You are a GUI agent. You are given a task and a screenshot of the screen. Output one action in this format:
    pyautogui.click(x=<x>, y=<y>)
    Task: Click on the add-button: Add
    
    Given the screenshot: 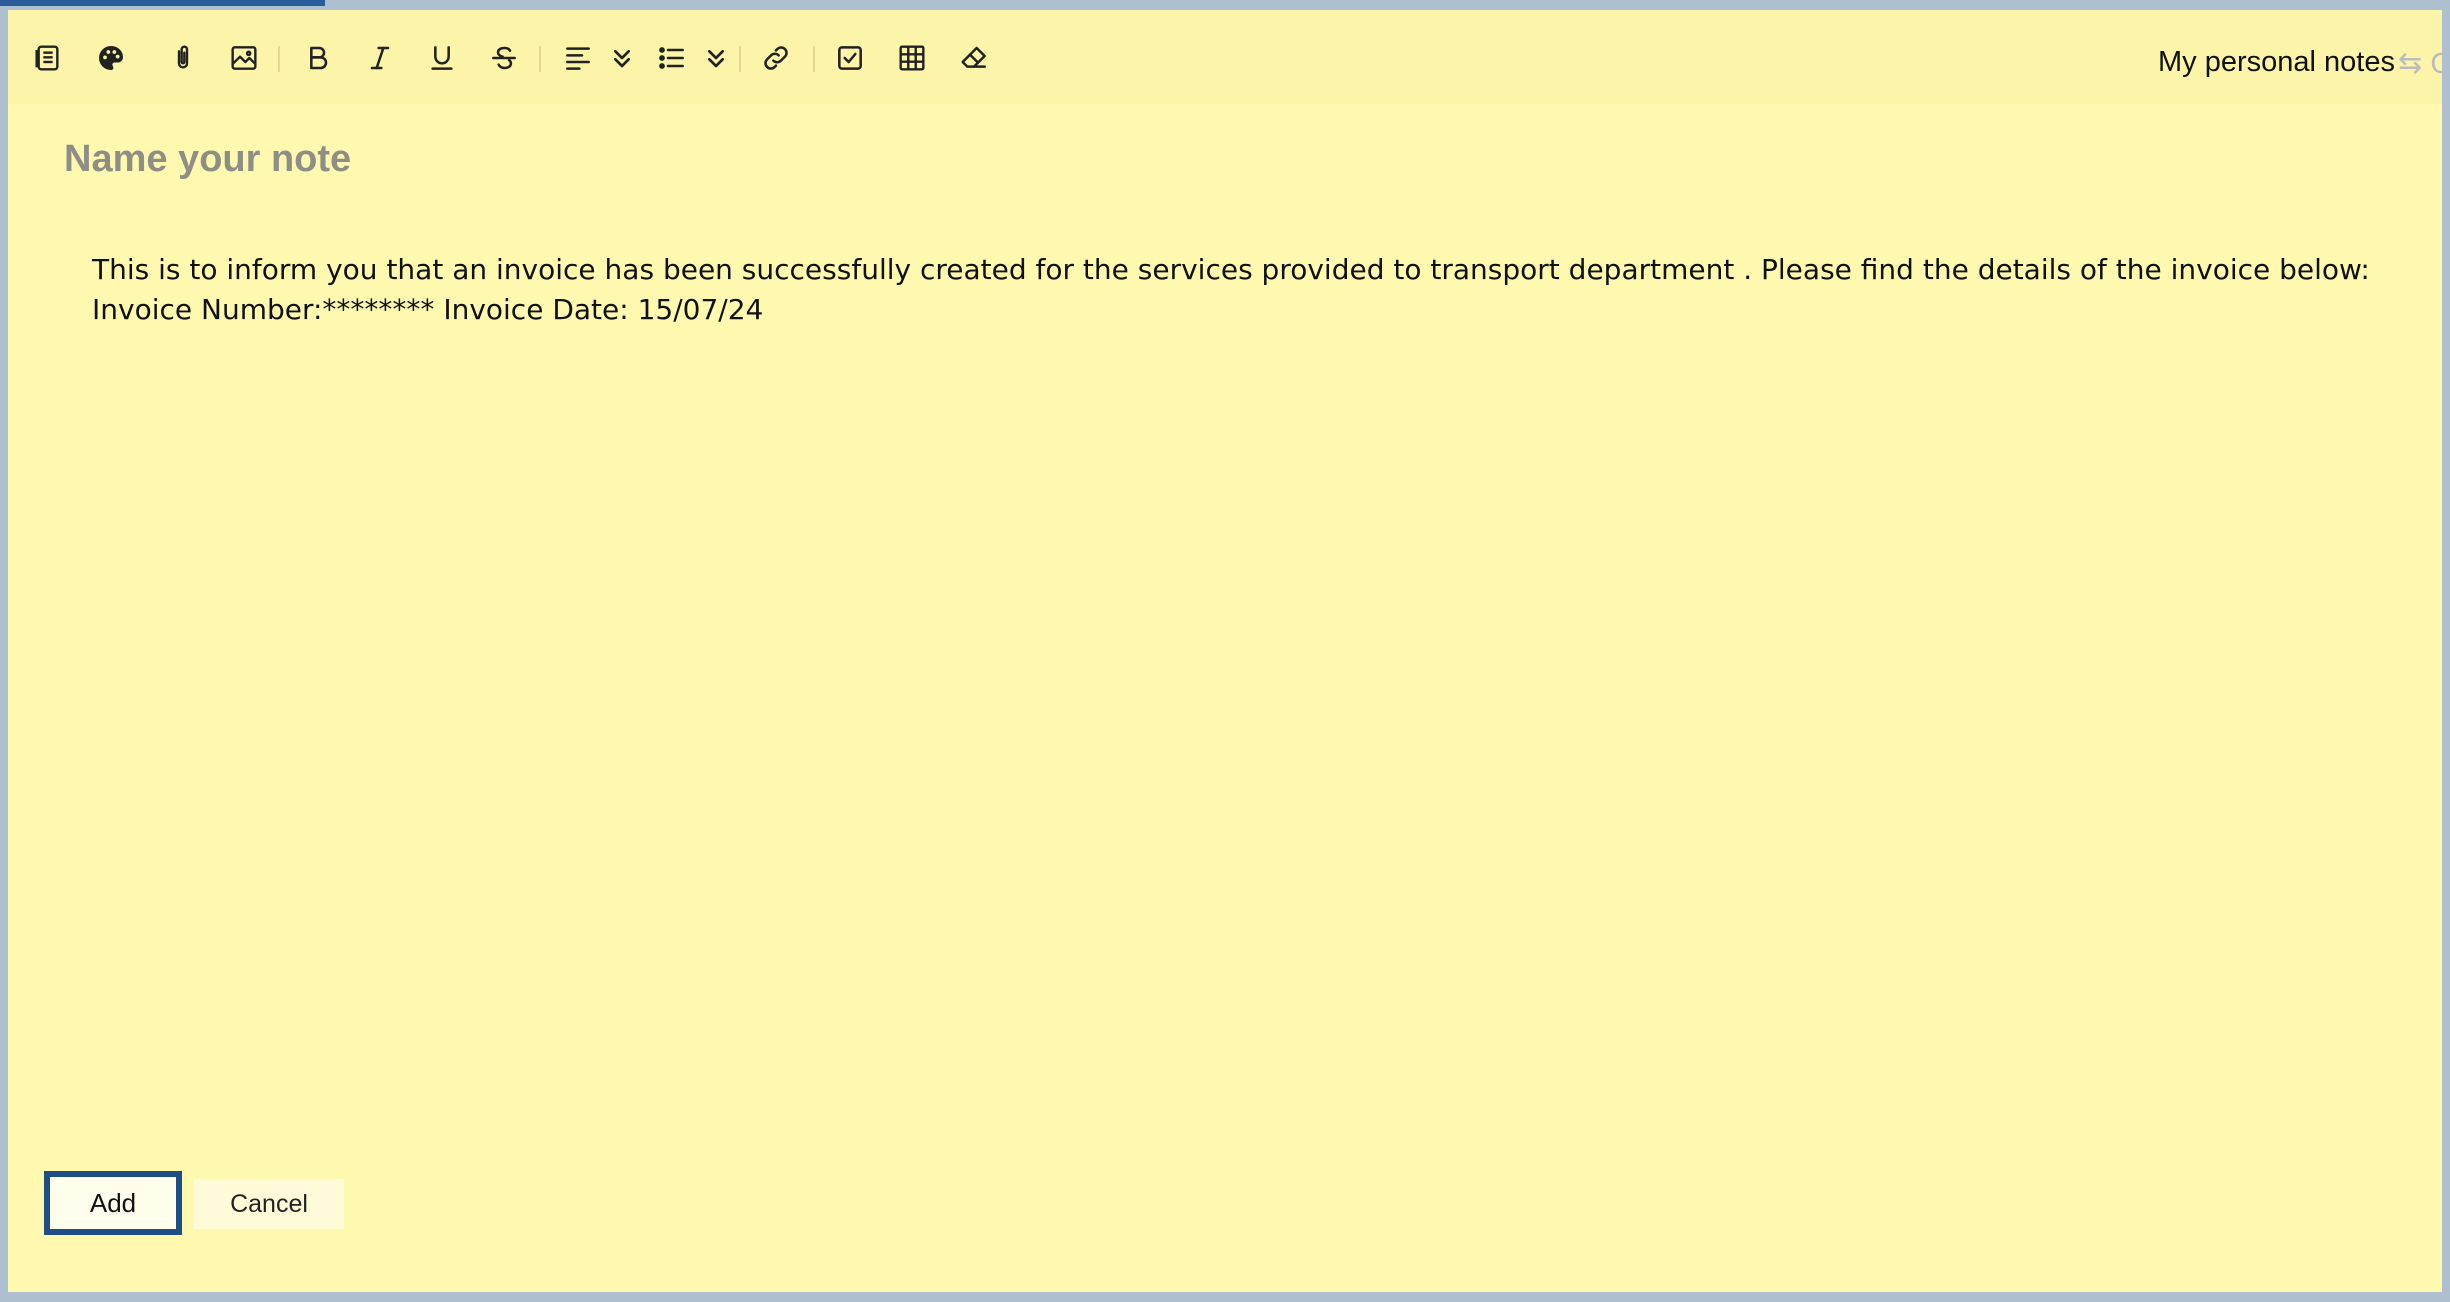 What is the action you would take?
    pyautogui.click(x=113, y=1203)
    